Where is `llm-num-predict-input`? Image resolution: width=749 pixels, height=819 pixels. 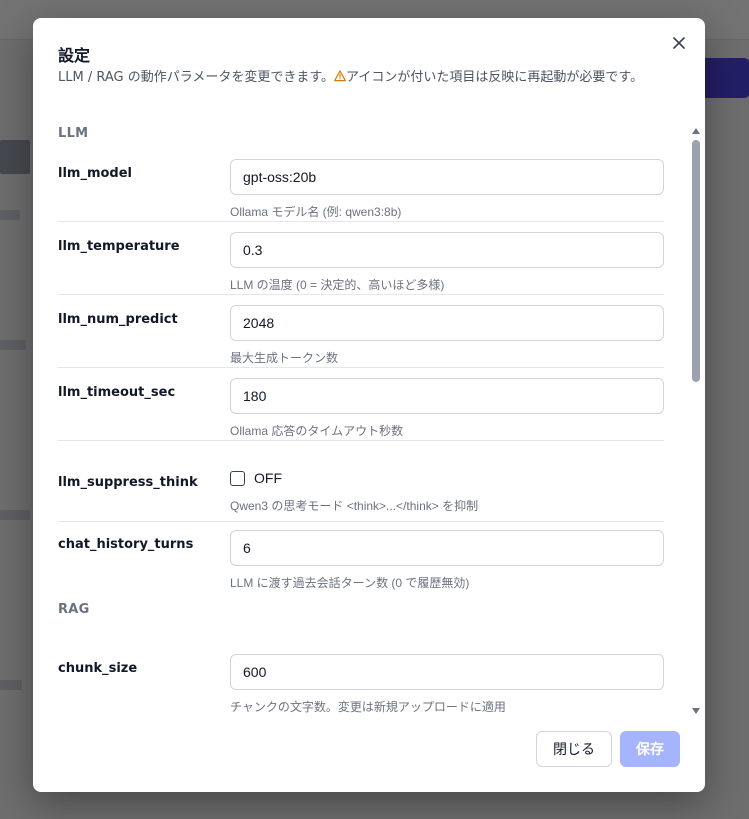 llm-num-predict-input is located at coordinates (447, 323).